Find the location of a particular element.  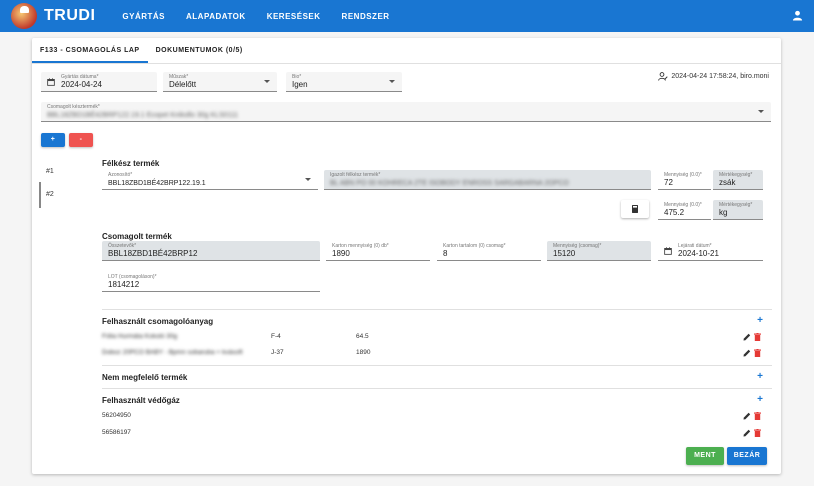

bio-value: Igen is located at coordinates (300, 84).